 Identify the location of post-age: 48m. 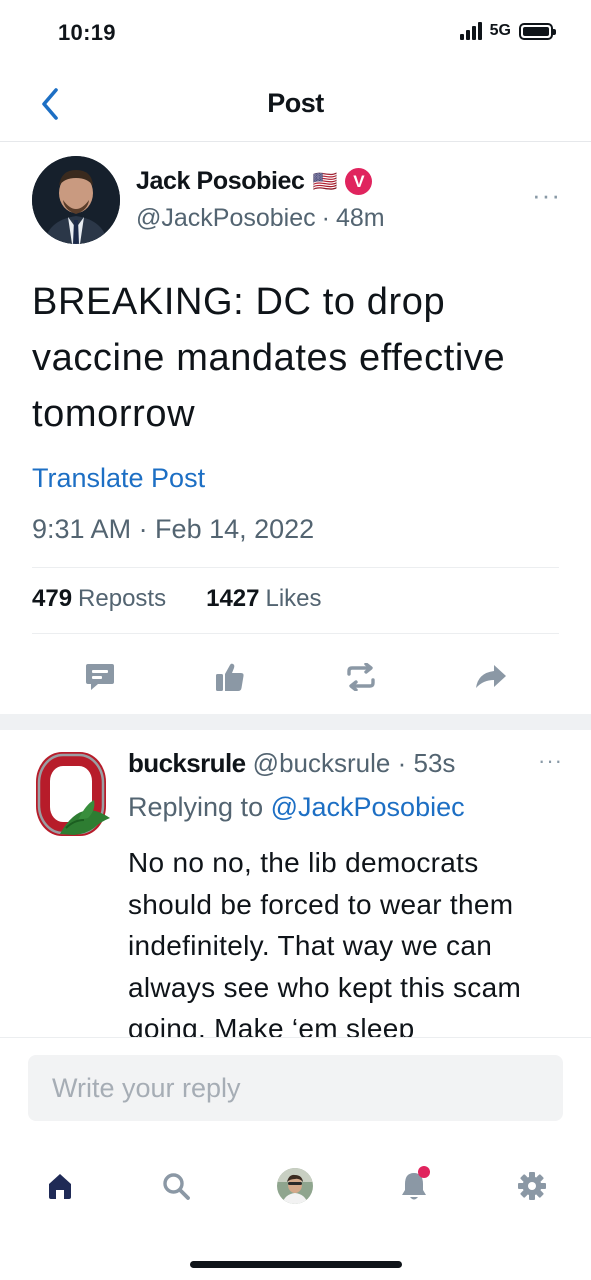
(360, 218).